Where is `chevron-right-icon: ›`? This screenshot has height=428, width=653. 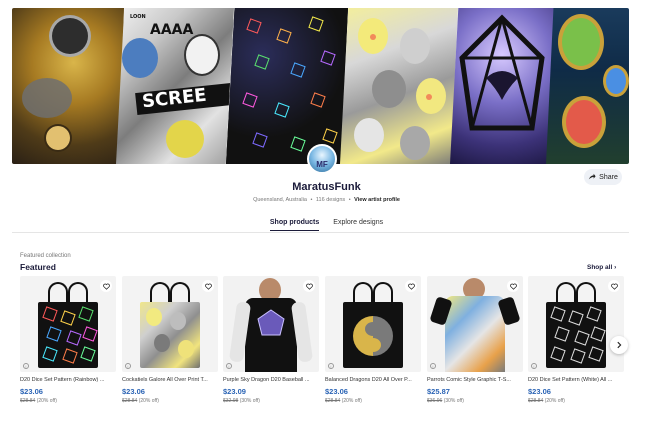
chevron-right-icon: › is located at coordinates (615, 267).